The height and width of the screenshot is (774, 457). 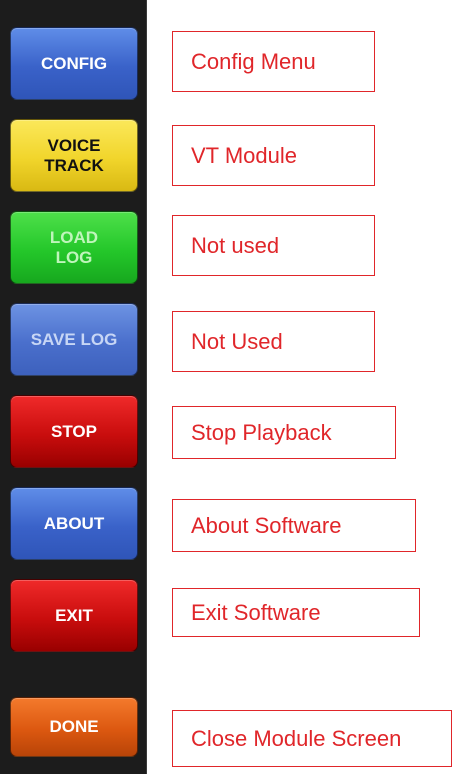 I want to click on vt-module-annotation: VT Module, so click(x=273, y=155).